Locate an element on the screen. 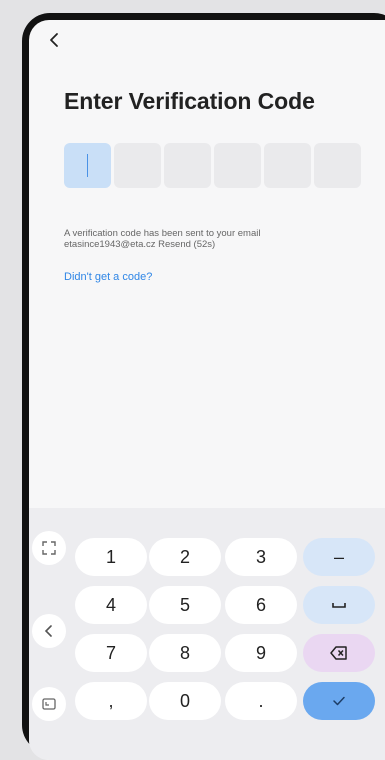 This screenshot has height=760, width=385. didnt-get-code-link: Didn't get a code? is located at coordinates (108, 277).